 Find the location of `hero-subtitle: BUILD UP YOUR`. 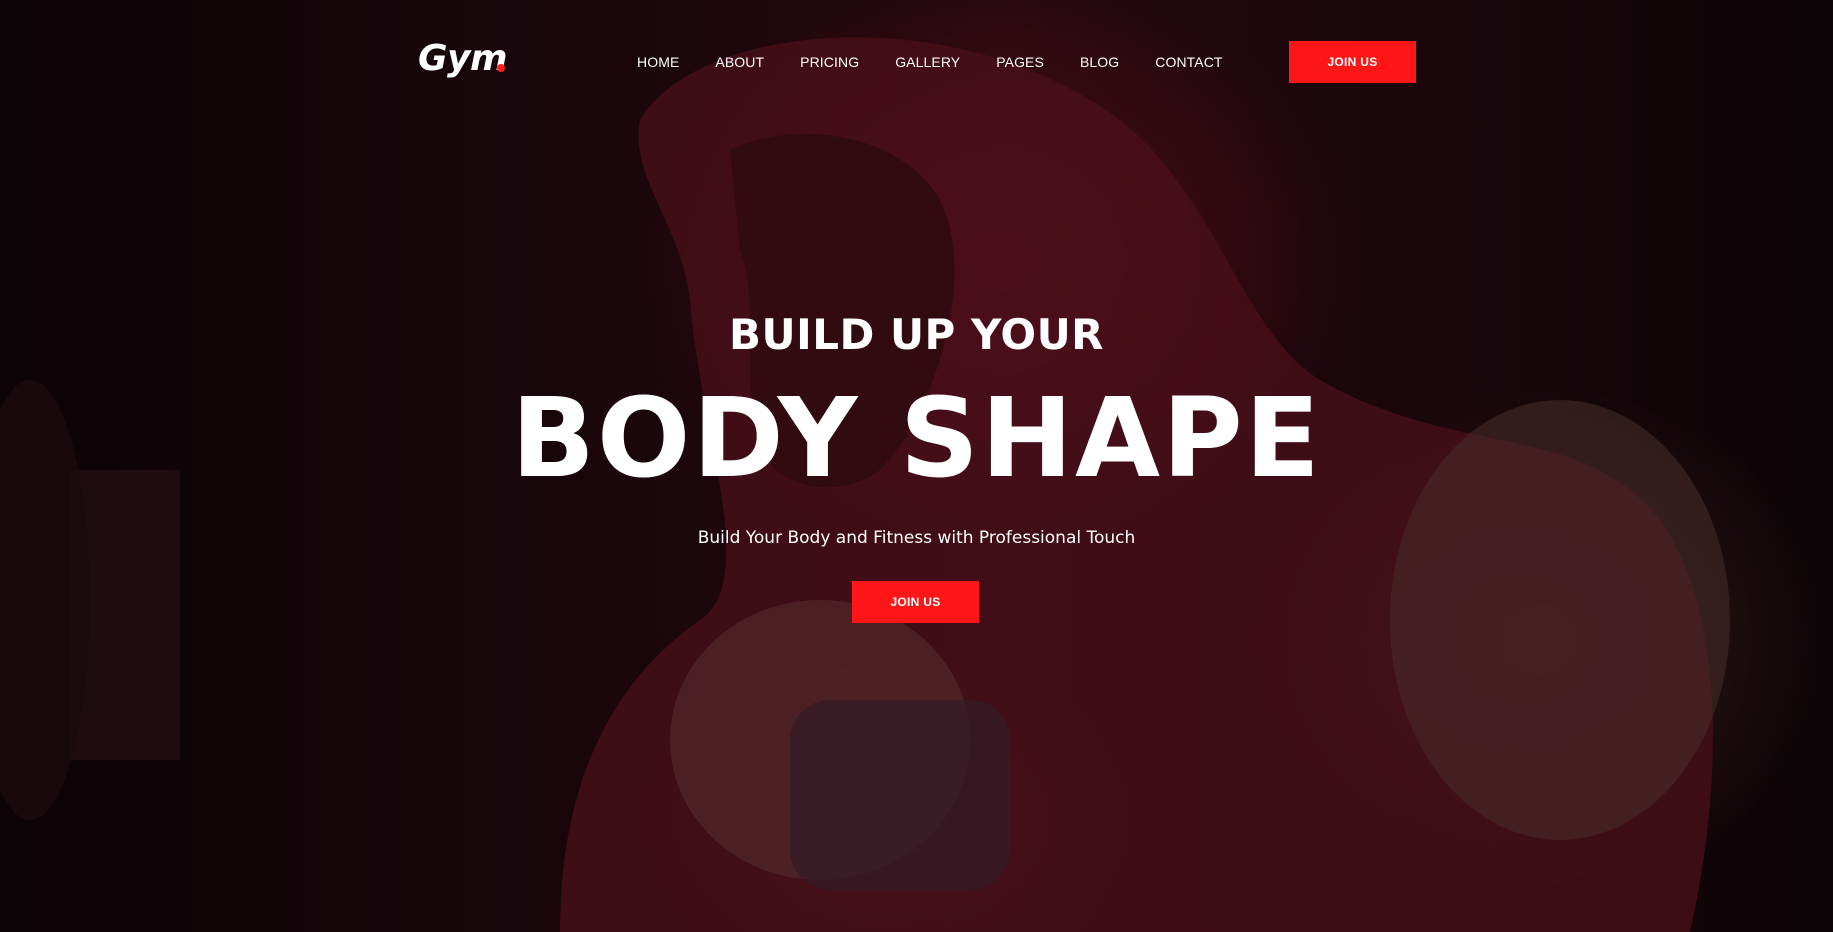

hero-subtitle: BUILD UP YOUR is located at coordinates (916, 334).